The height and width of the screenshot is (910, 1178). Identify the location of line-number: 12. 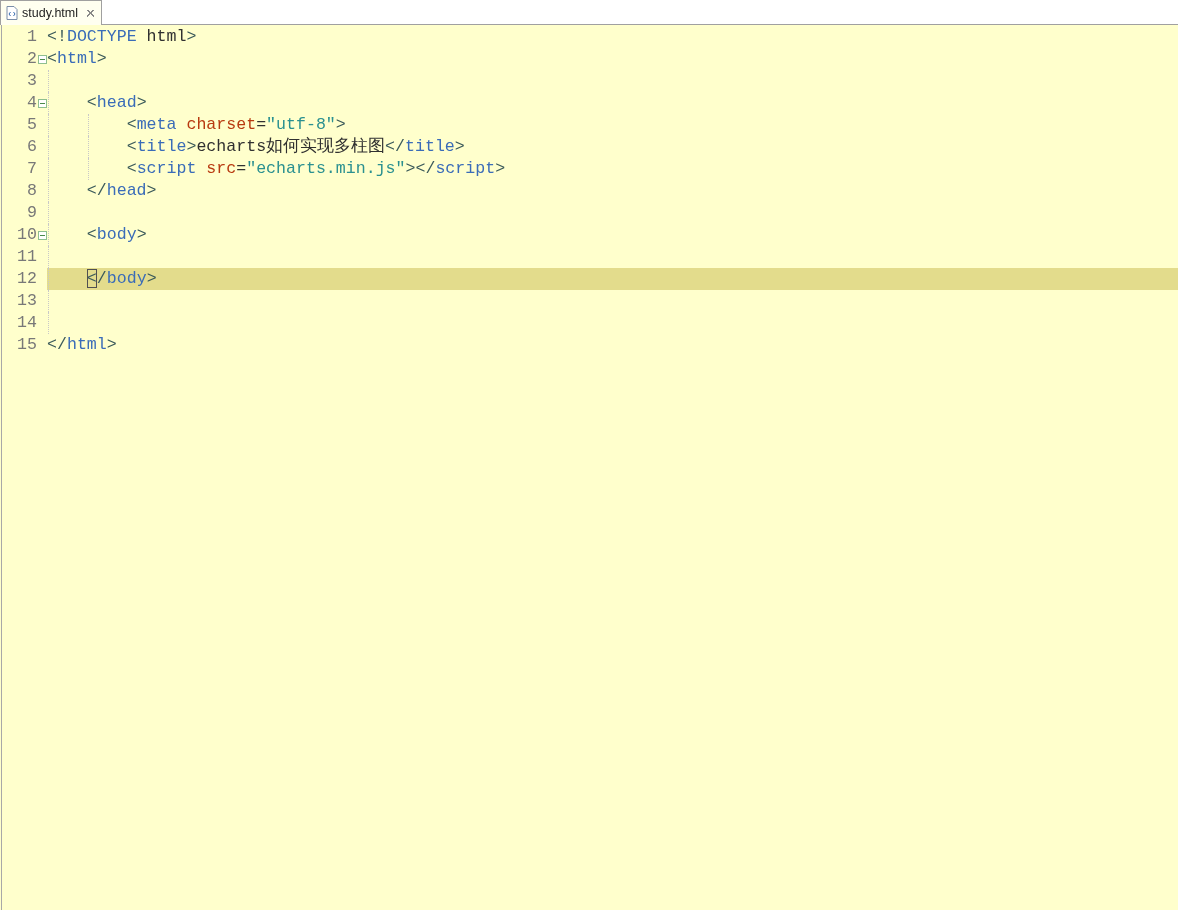
(26, 279).